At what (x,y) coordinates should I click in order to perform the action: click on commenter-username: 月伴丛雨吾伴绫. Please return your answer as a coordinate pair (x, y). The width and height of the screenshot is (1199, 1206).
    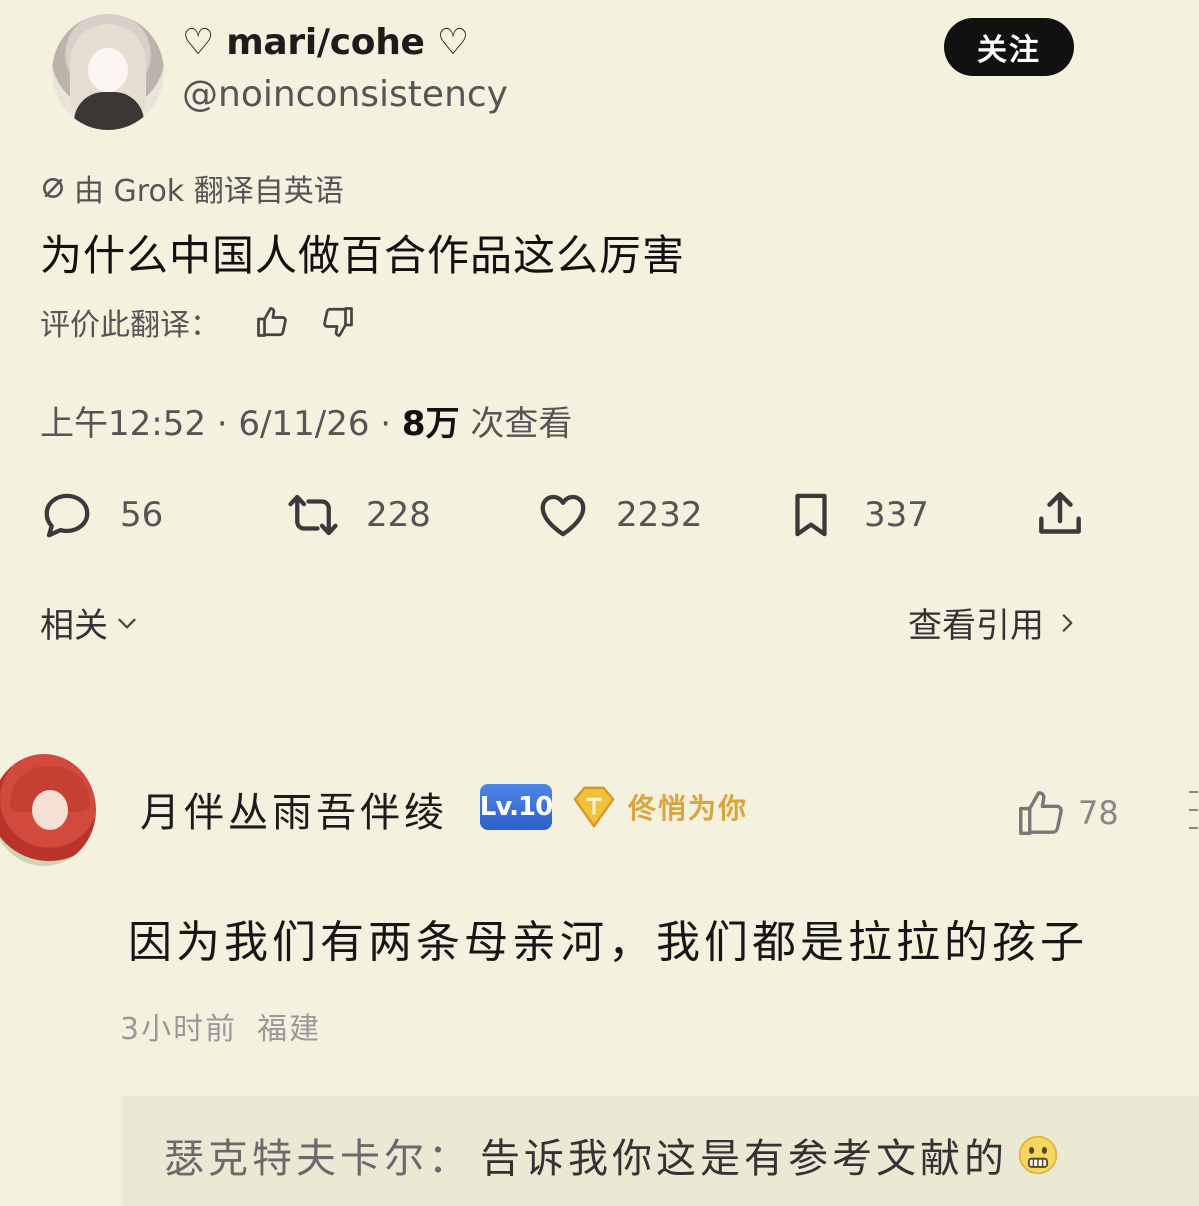
    Looking at the image, I should click on (294, 809).